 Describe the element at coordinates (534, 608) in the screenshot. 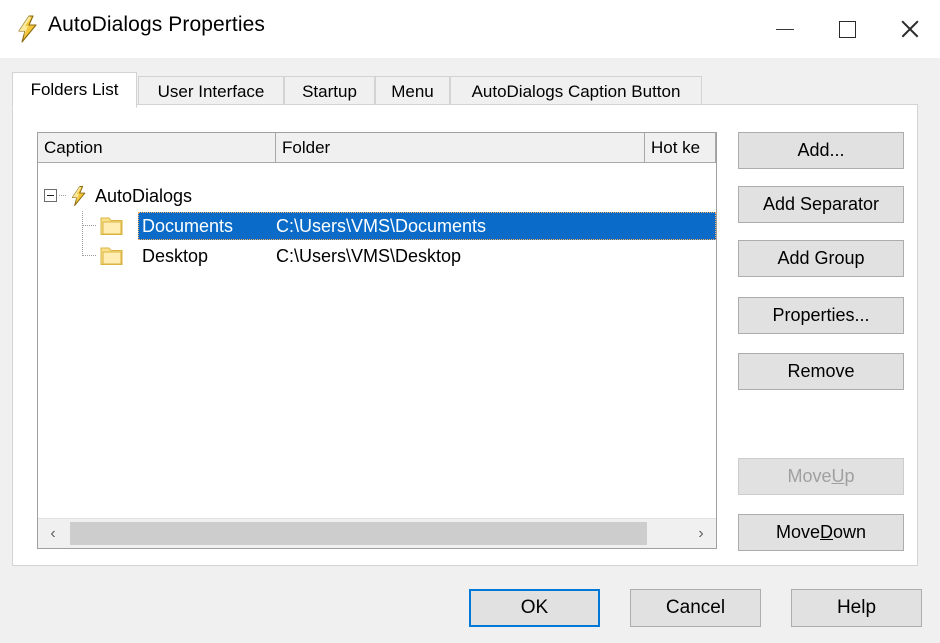

I see `ok-button: OK` at that location.